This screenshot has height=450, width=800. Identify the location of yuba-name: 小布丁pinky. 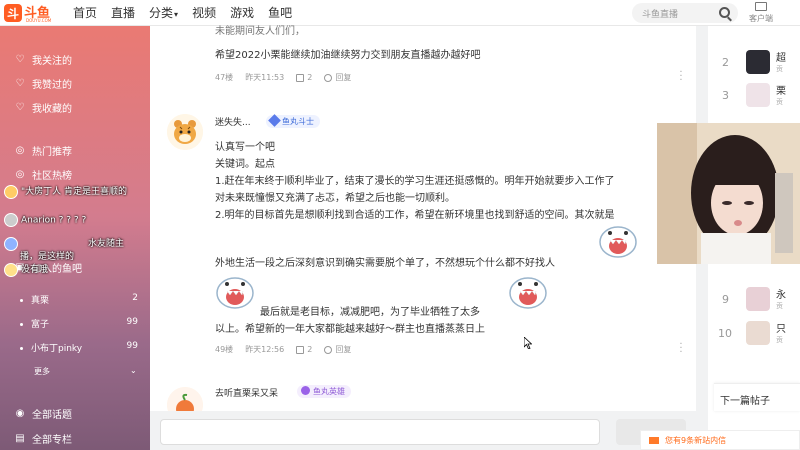
(57, 349).